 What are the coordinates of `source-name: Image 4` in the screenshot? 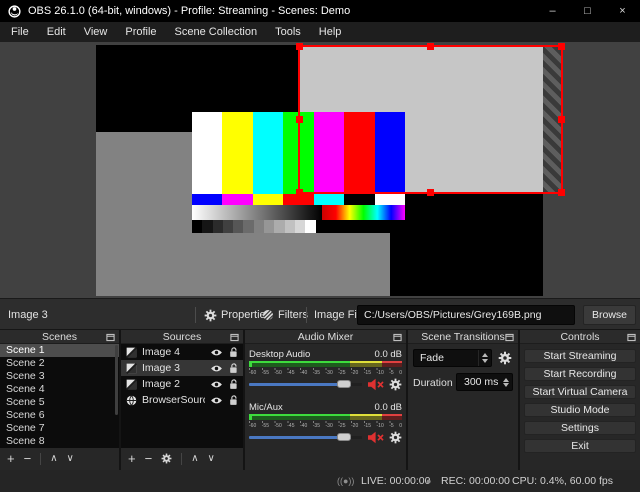 It's located at (161, 352).